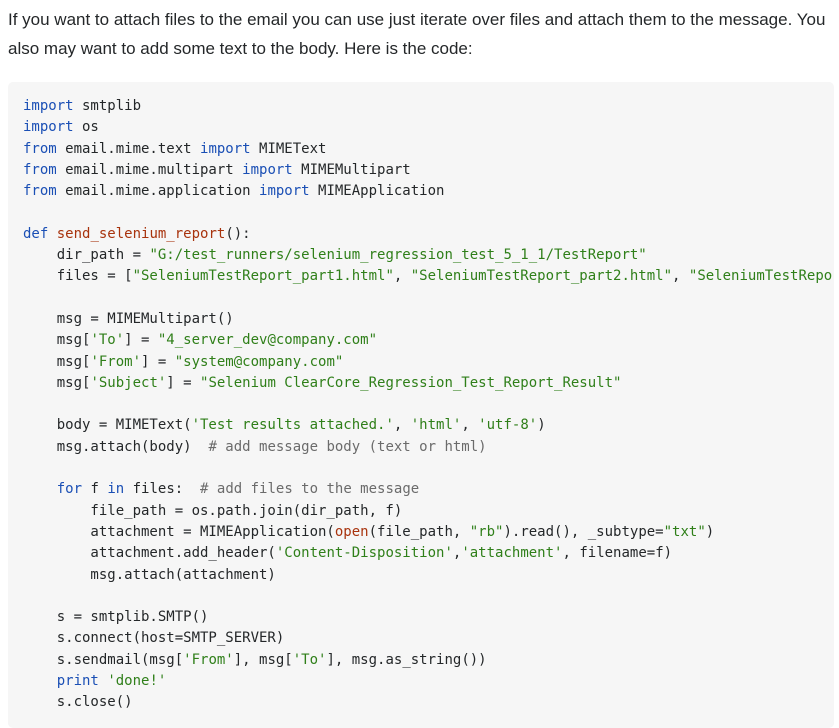 The height and width of the screenshot is (728, 839). Describe the element at coordinates (377, 191) in the screenshot. I see `code-token-pl: MIMEApplication` at that location.